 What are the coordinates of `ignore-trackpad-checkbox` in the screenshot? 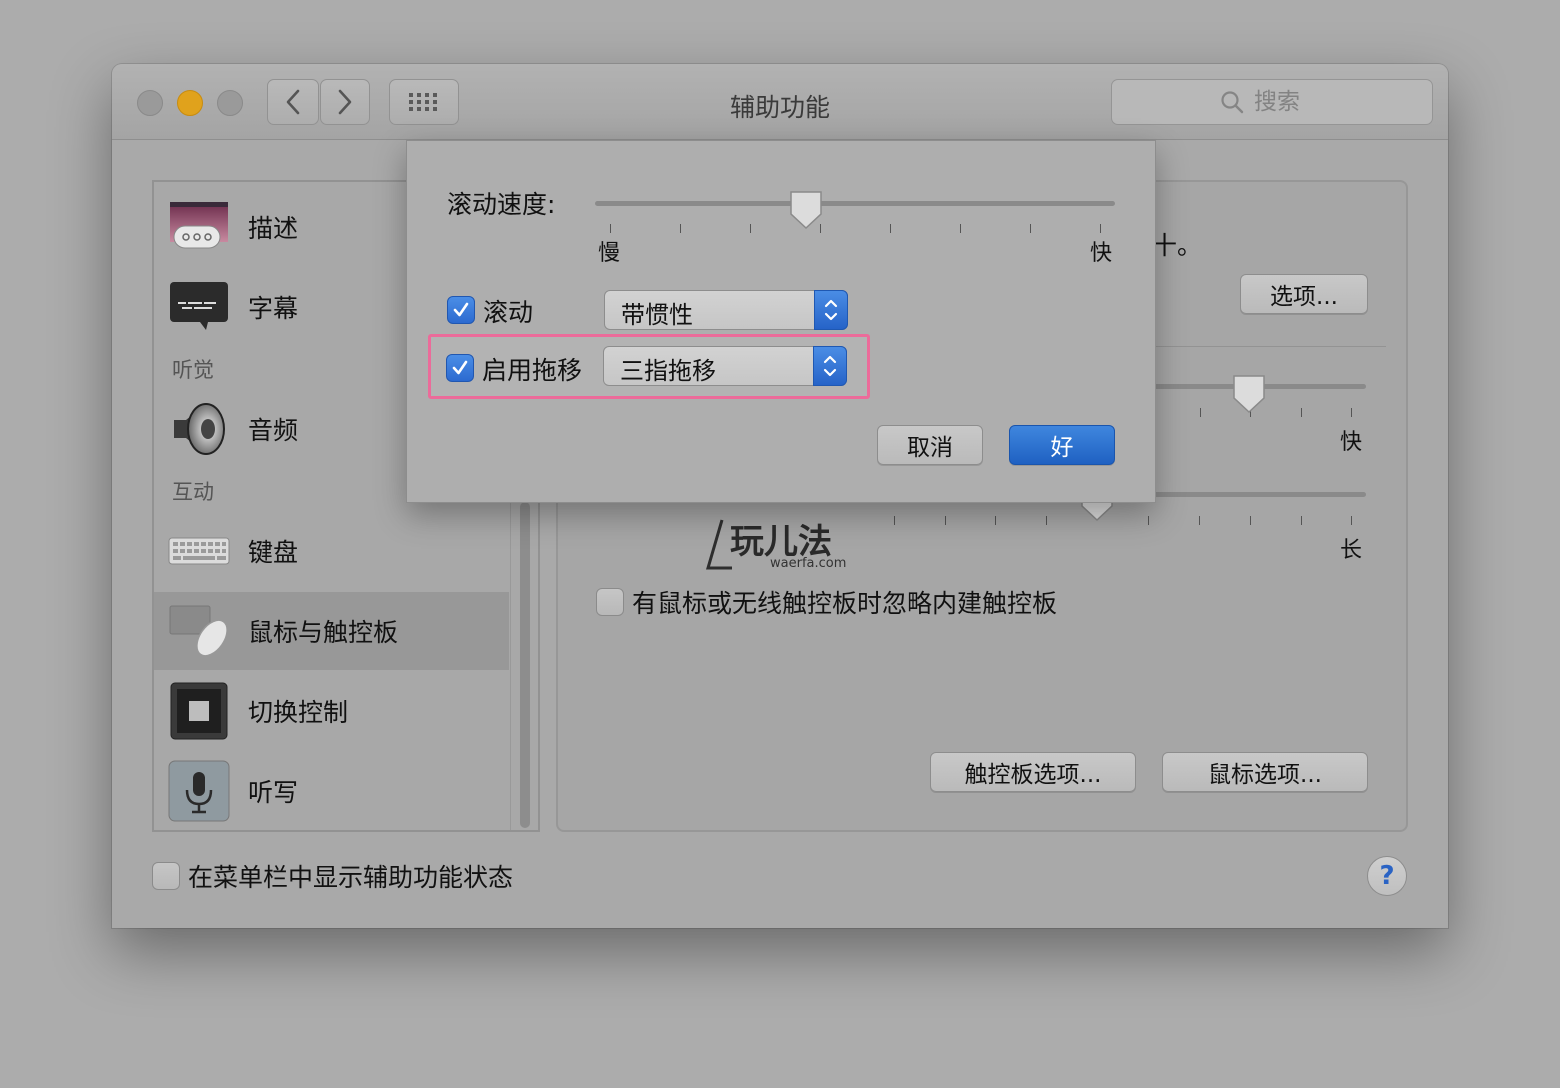 It's located at (610, 602).